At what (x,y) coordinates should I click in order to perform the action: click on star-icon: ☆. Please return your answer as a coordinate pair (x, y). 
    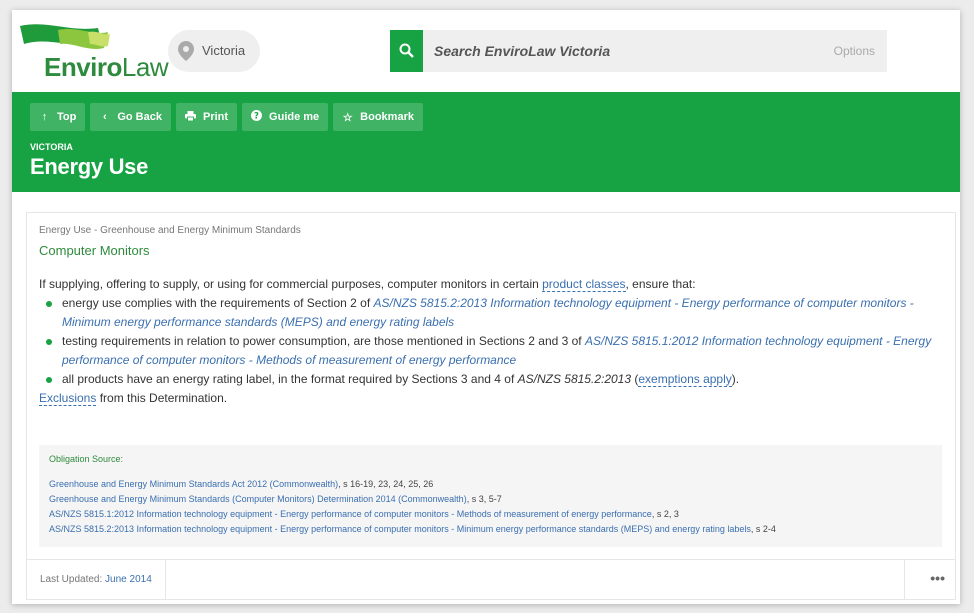
    Looking at the image, I should click on (347, 117).